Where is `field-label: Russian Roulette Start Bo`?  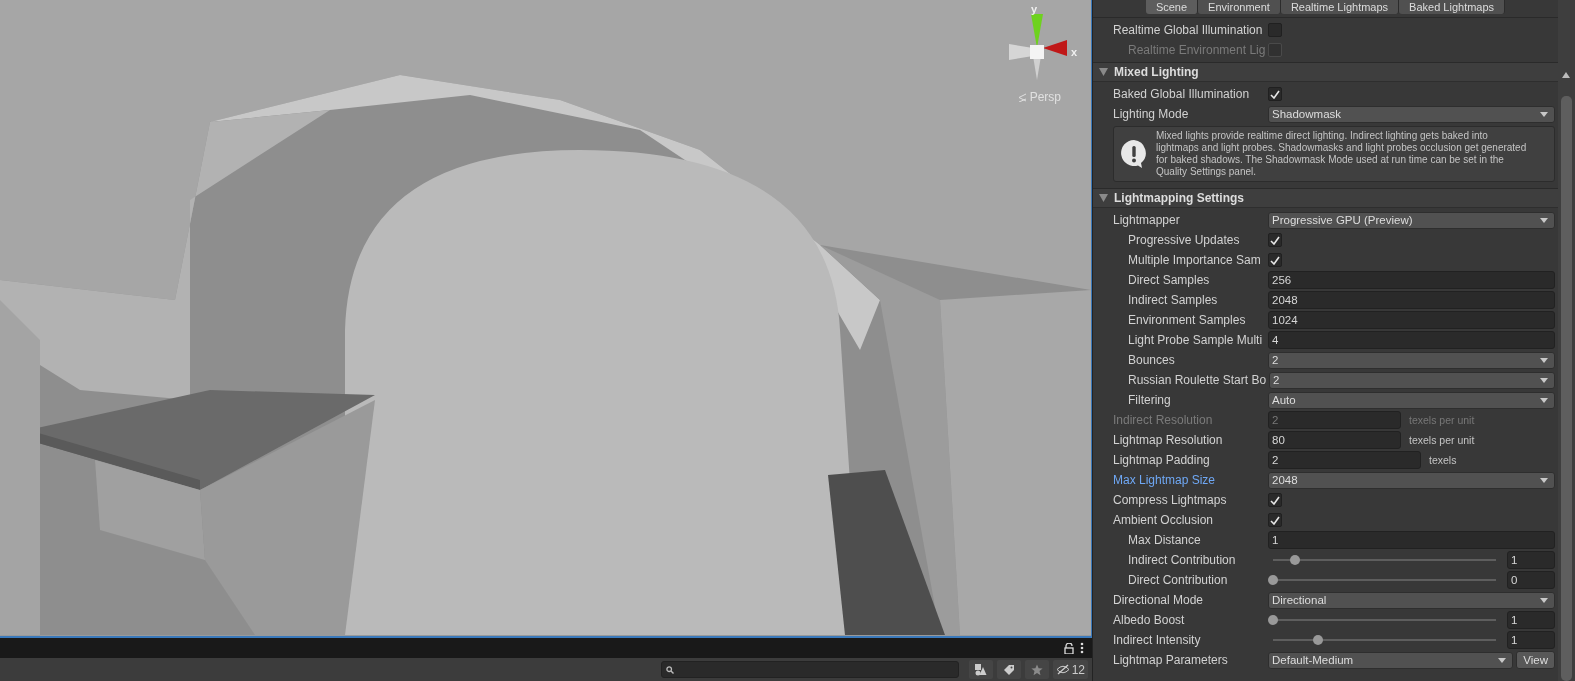 field-label: Russian Roulette Start Bo is located at coordinates (1198, 380).